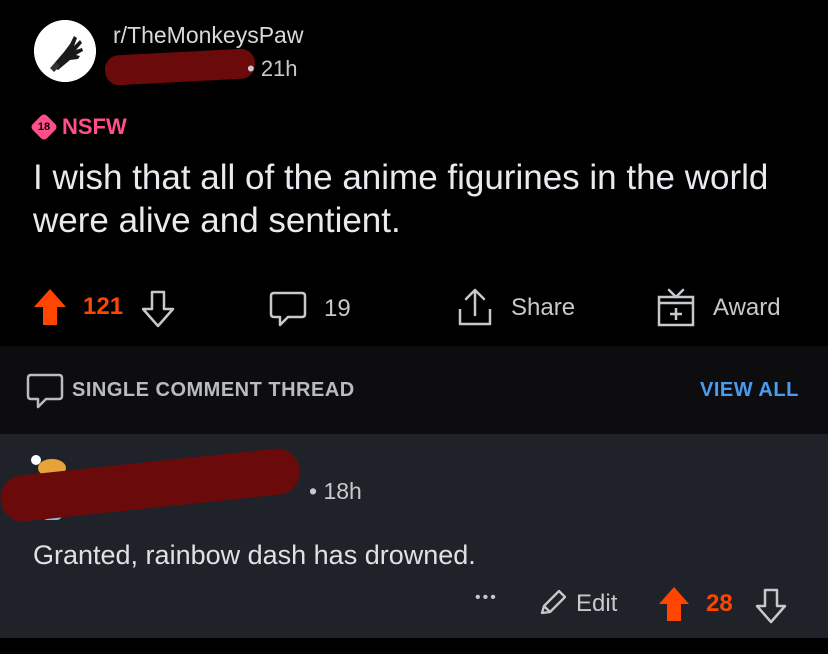  Describe the element at coordinates (337, 308) in the screenshot. I see `comment-count: 19` at that location.